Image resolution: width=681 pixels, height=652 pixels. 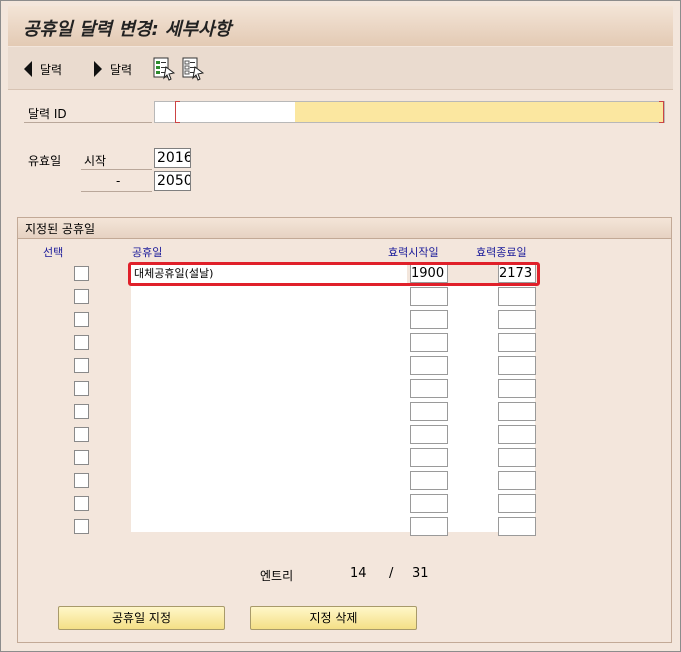 I want to click on validity-start-underline, so click(x=116, y=169).